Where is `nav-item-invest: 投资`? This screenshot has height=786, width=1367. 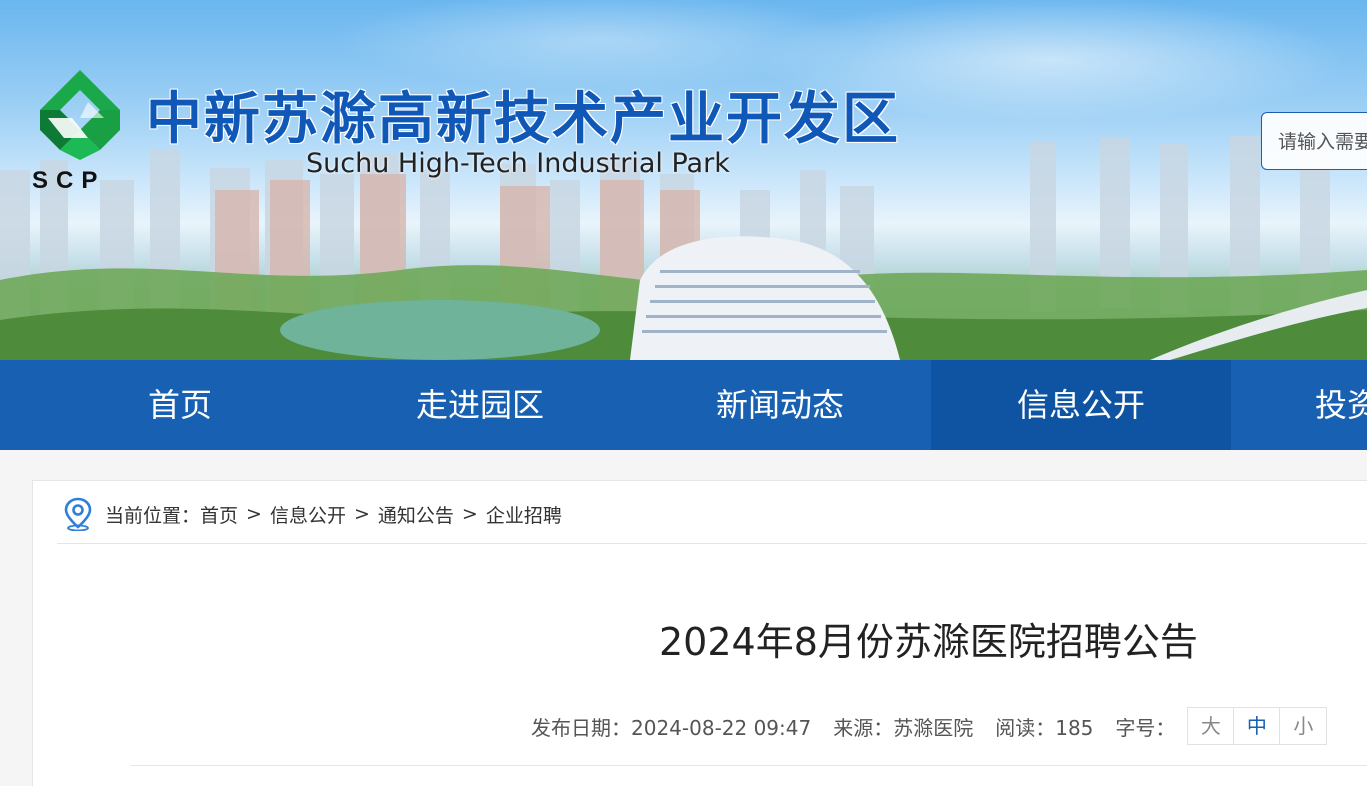 nav-item-invest: 投资 is located at coordinates (1299, 405).